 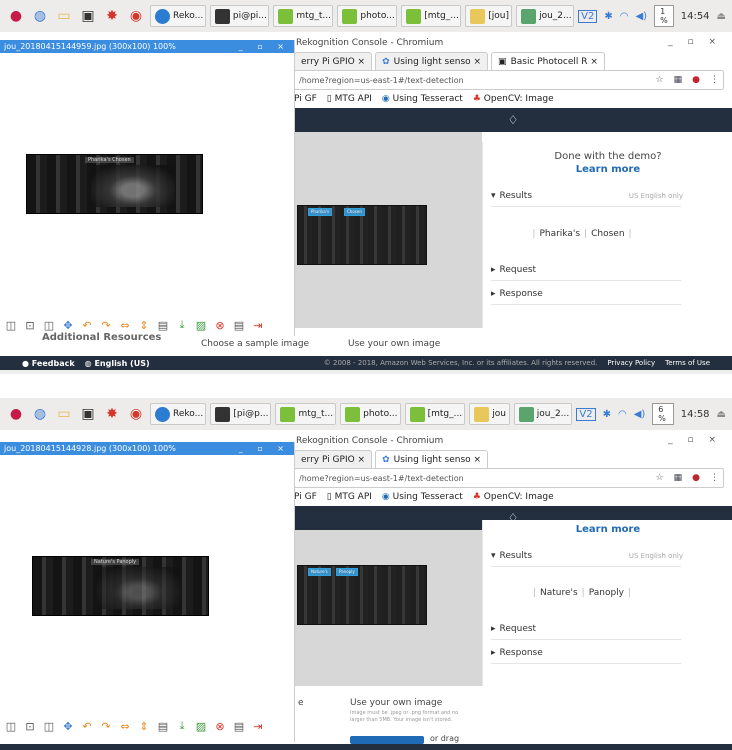 I want to click on bookmark-item: ▯ MTG API, so click(x=349, y=99).